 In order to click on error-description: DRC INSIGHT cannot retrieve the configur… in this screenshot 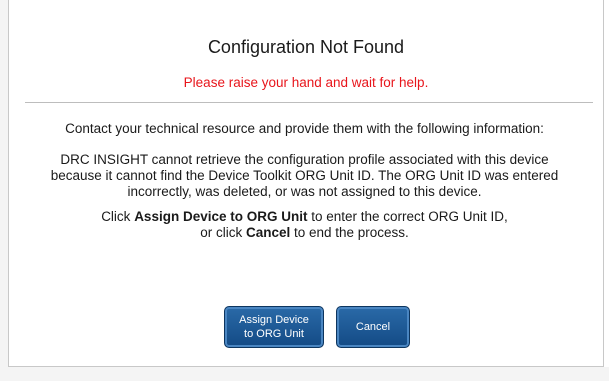, I will do `click(304, 175)`.